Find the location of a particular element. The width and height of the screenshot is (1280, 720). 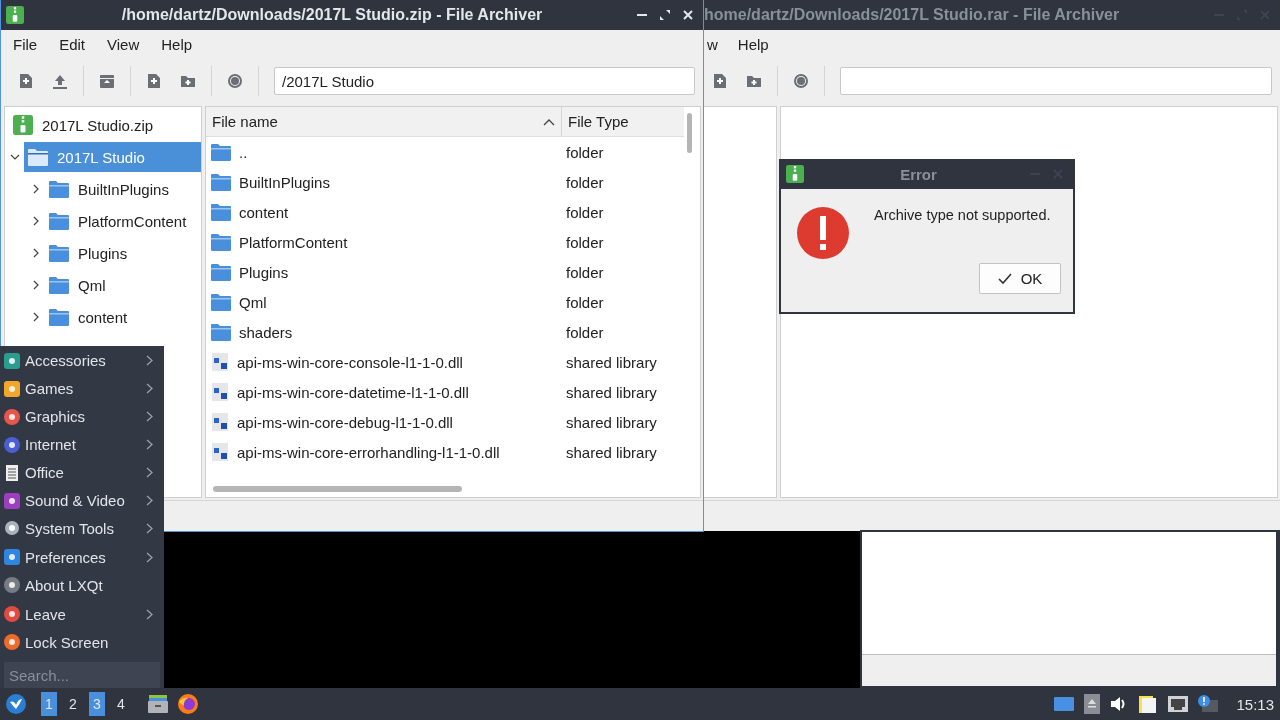

path-field: /2017L Studio is located at coordinates (484, 81).